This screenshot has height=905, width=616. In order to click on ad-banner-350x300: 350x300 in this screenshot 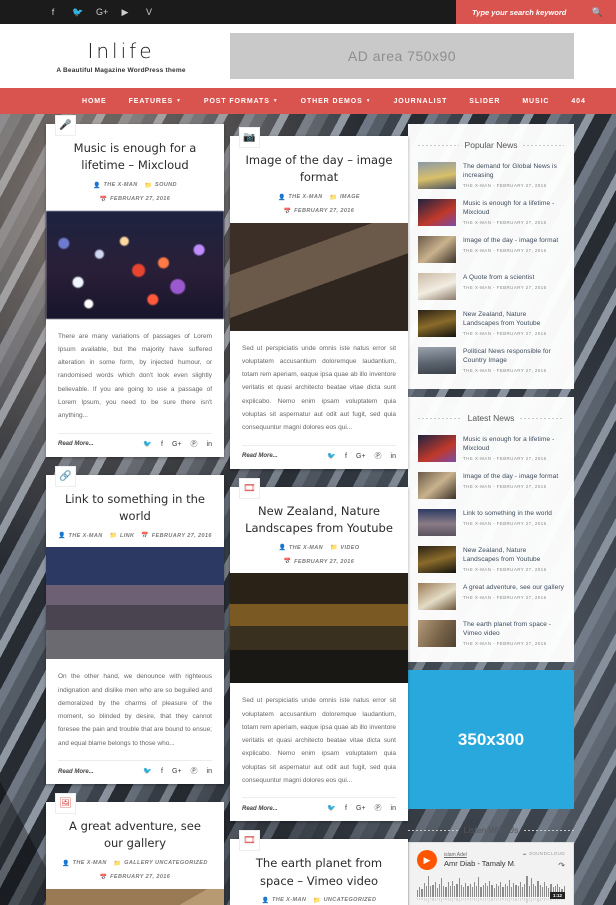, I will do `click(491, 739)`.